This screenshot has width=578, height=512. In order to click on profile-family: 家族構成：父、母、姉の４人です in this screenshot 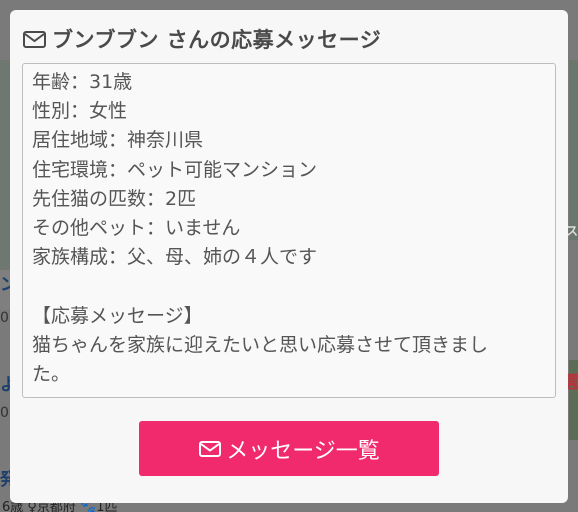, I will do `click(175, 257)`.